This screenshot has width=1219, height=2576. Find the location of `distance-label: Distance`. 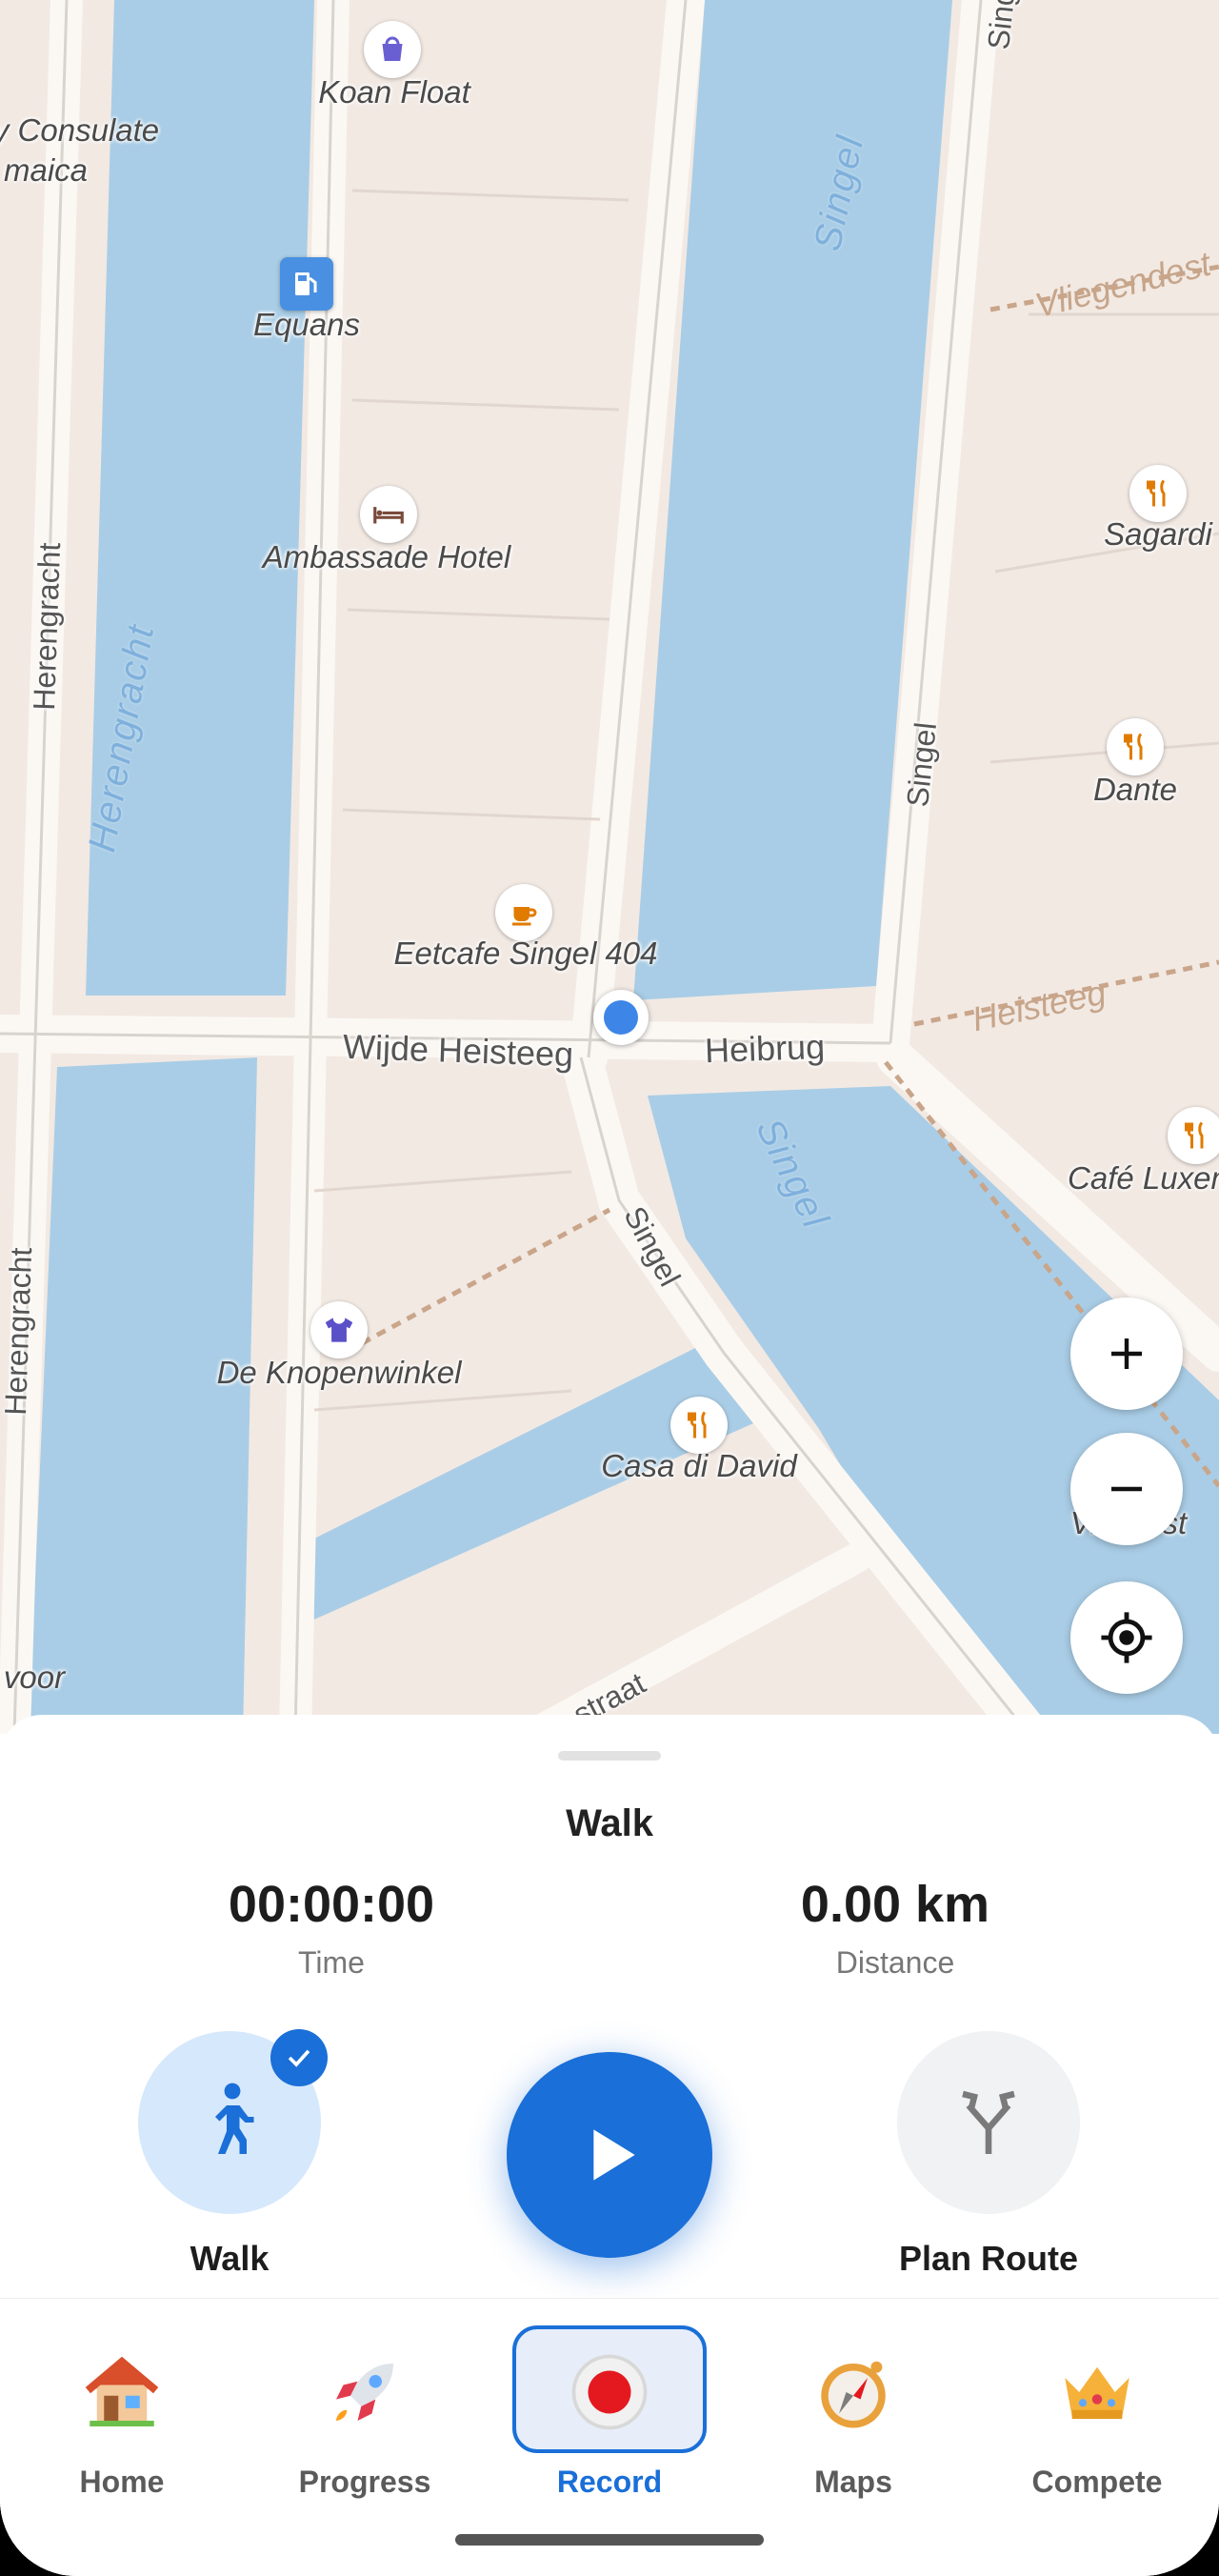

distance-label: Distance is located at coordinates (895, 1962).